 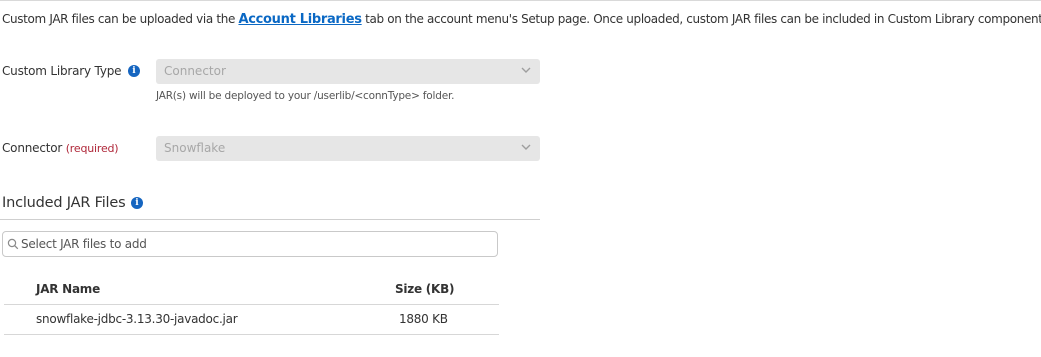 I want to click on column-header-size: Size (KB), so click(x=424, y=289).